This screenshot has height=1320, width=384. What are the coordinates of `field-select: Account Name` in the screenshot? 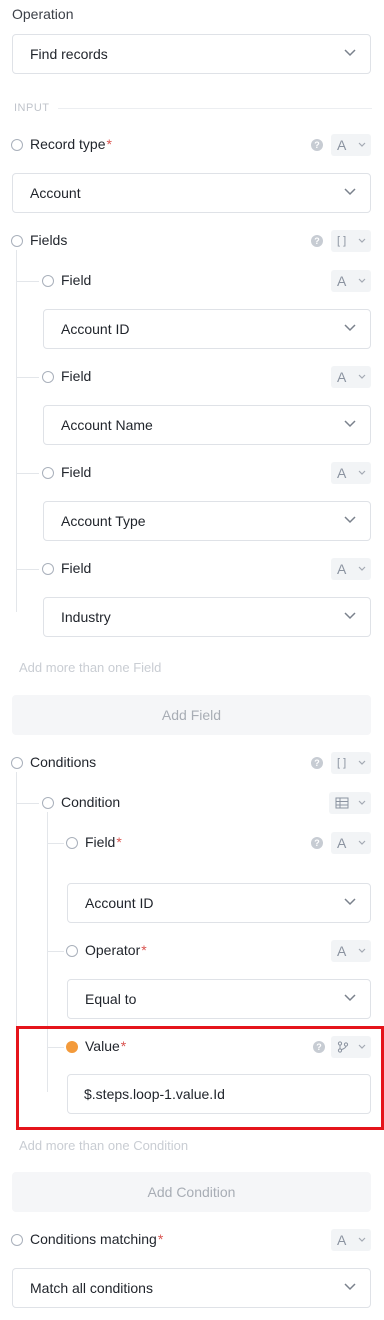 It's located at (207, 425).